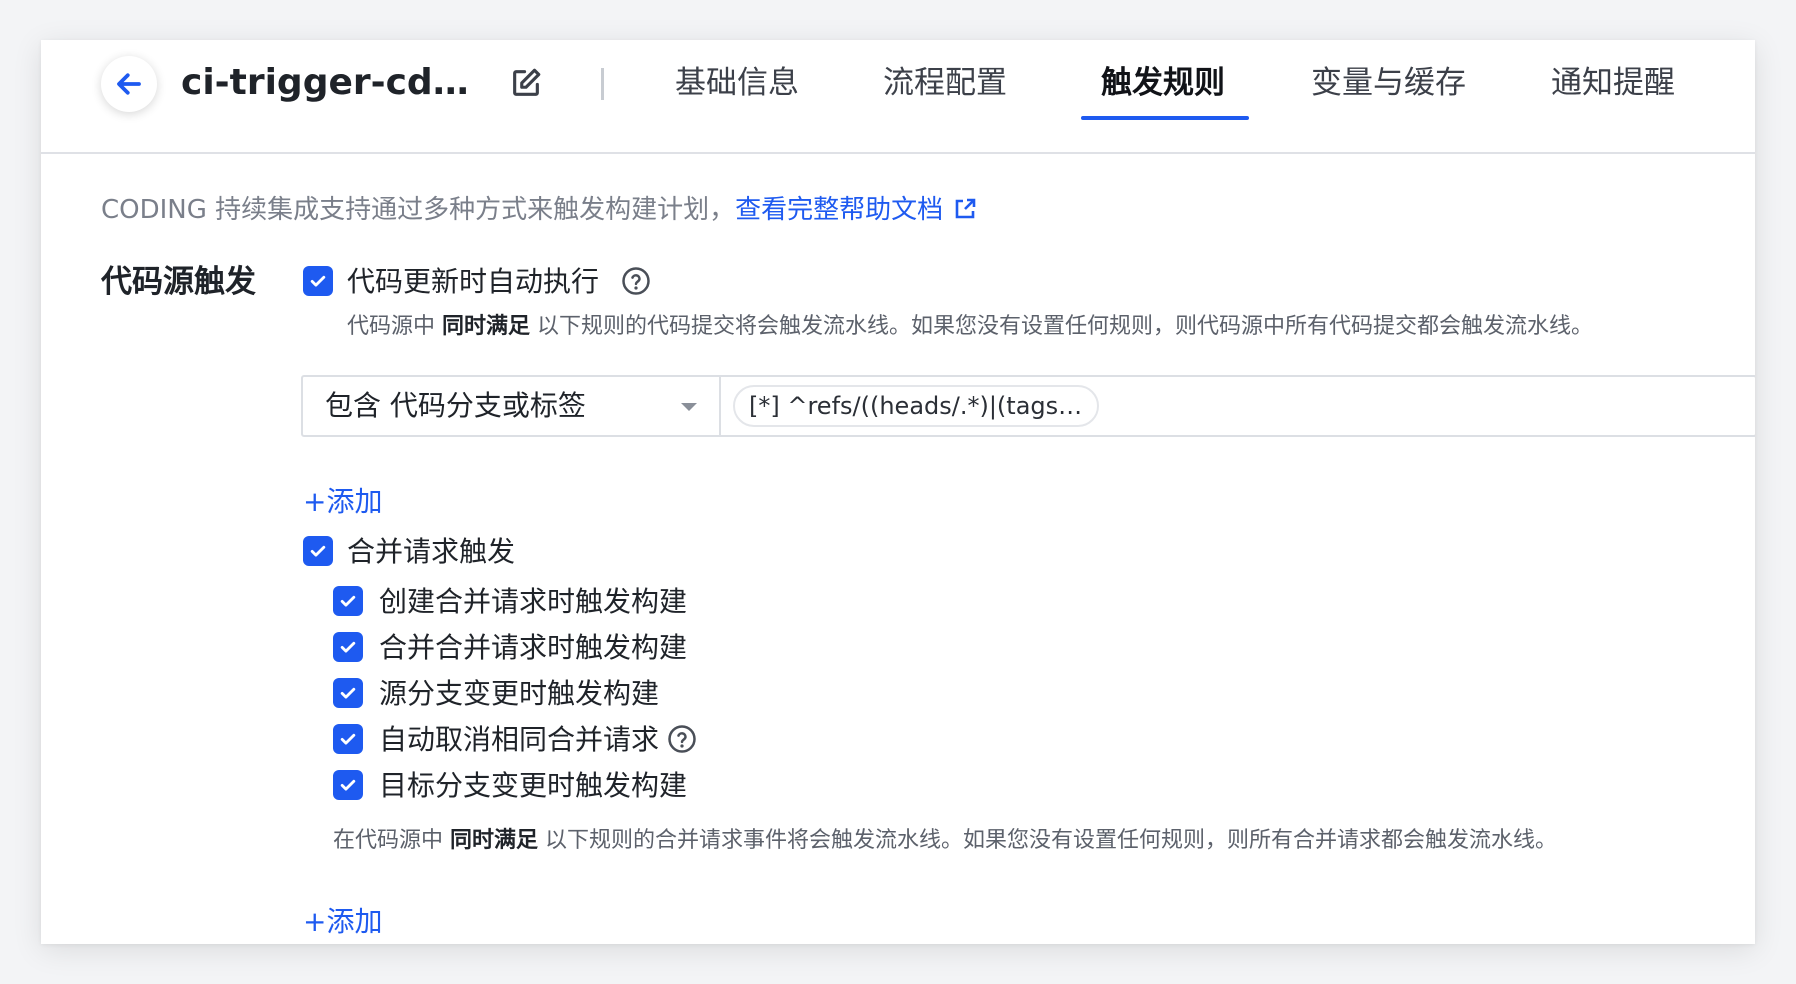 Image resolution: width=1796 pixels, height=984 pixels. I want to click on option-target-branch-label: 目标分支变更时触发构建, so click(533, 785).